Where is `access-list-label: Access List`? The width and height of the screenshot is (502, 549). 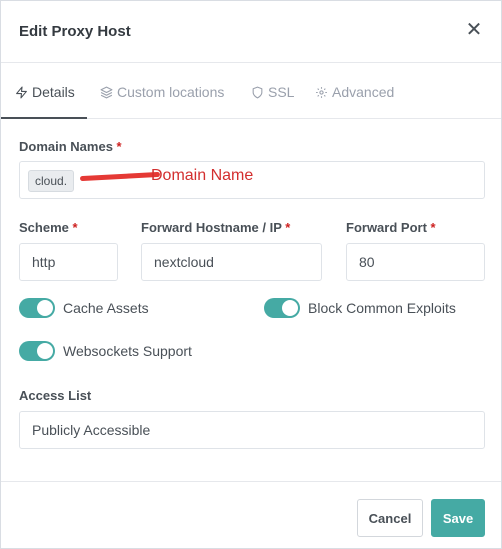 access-list-label: Access List is located at coordinates (55, 395).